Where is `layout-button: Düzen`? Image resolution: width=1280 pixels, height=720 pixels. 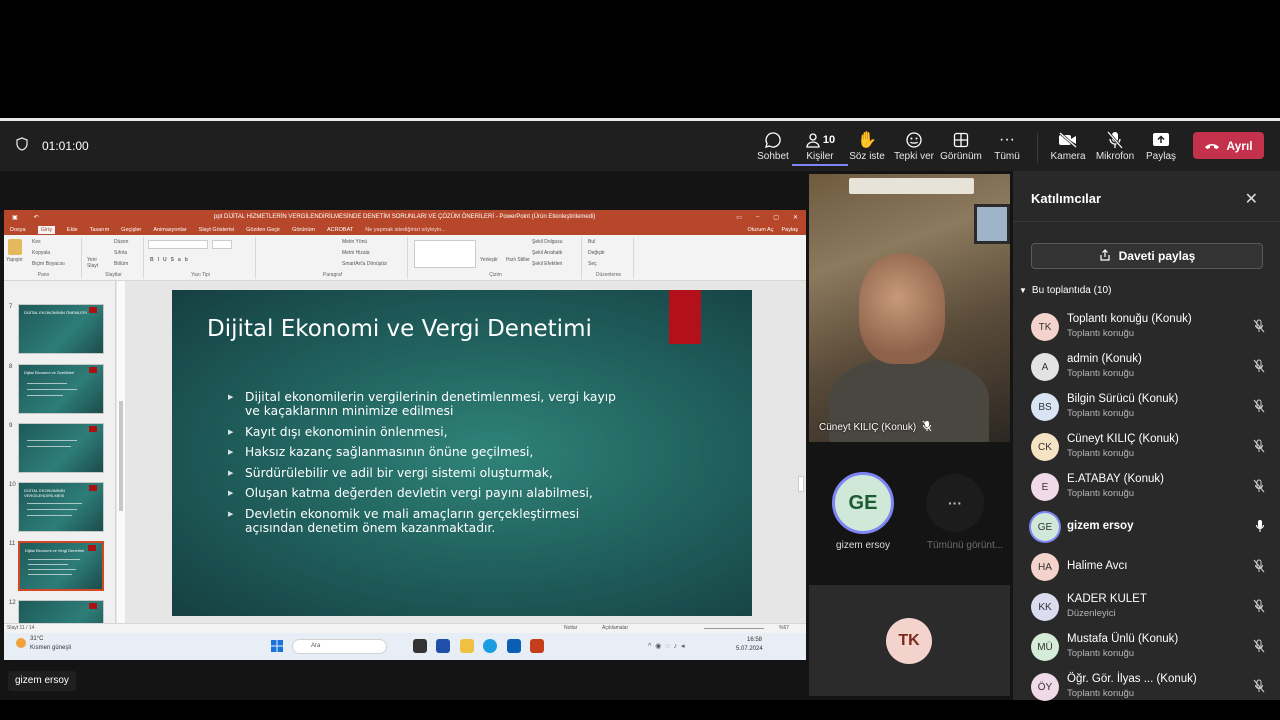
layout-button: Düzen is located at coordinates (121, 242).